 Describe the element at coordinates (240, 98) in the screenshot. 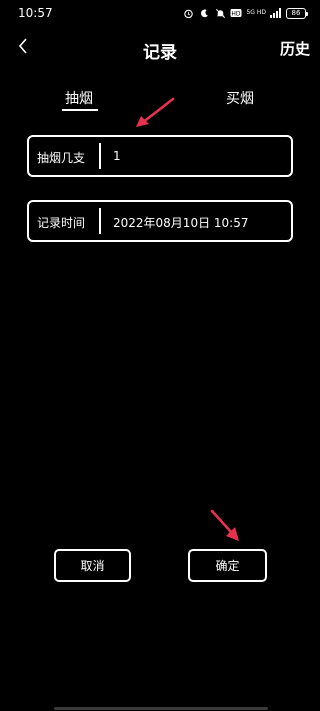

I see `tab-buy: 买烟` at that location.